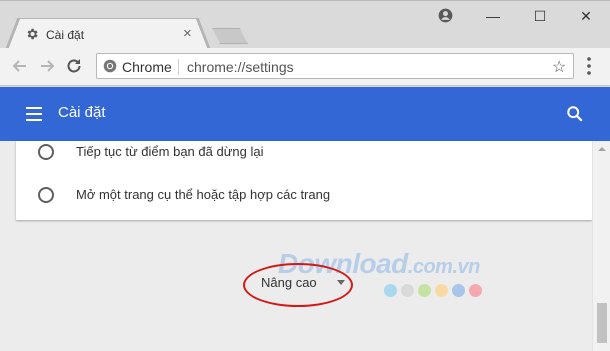 This screenshot has height=351, width=610. Describe the element at coordinates (65, 35) in the screenshot. I see `tab-title: Cài đặt` at that location.